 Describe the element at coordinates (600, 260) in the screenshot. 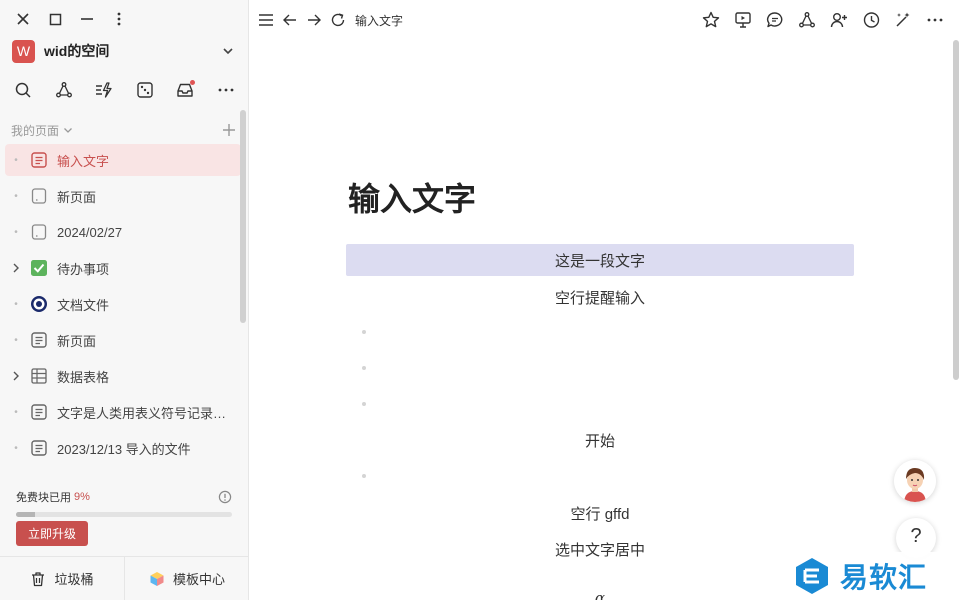

I see `text-block-selected: 这是一段文字` at that location.